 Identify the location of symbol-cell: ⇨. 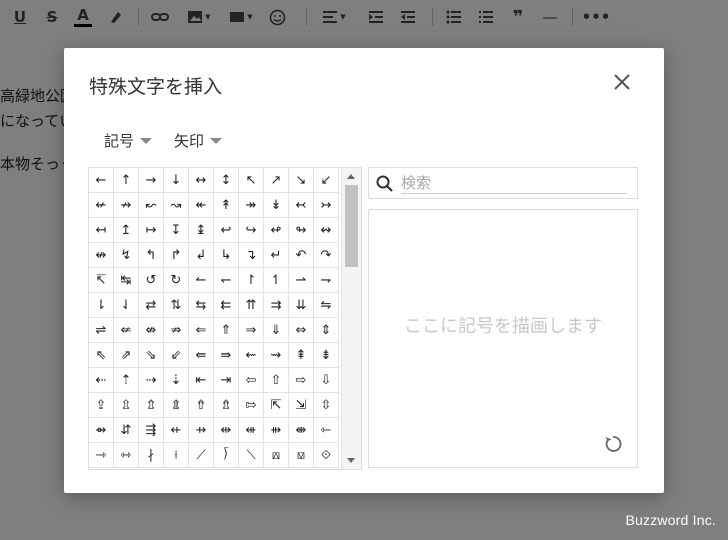
(301, 380).